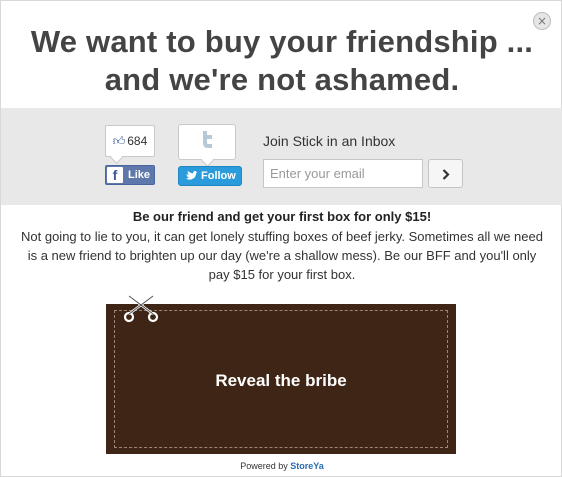 The image size is (562, 477). What do you see at coordinates (141, 309) in the screenshot?
I see `scissors-icon` at bounding box center [141, 309].